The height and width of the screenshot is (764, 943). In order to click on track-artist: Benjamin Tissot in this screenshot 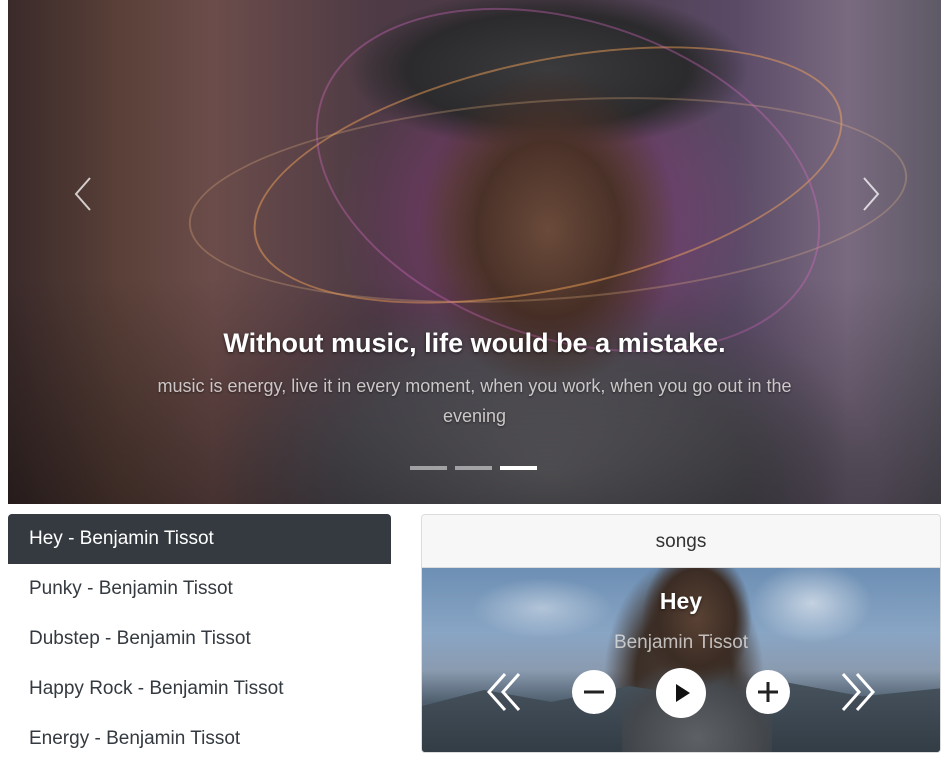, I will do `click(681, 642)`.